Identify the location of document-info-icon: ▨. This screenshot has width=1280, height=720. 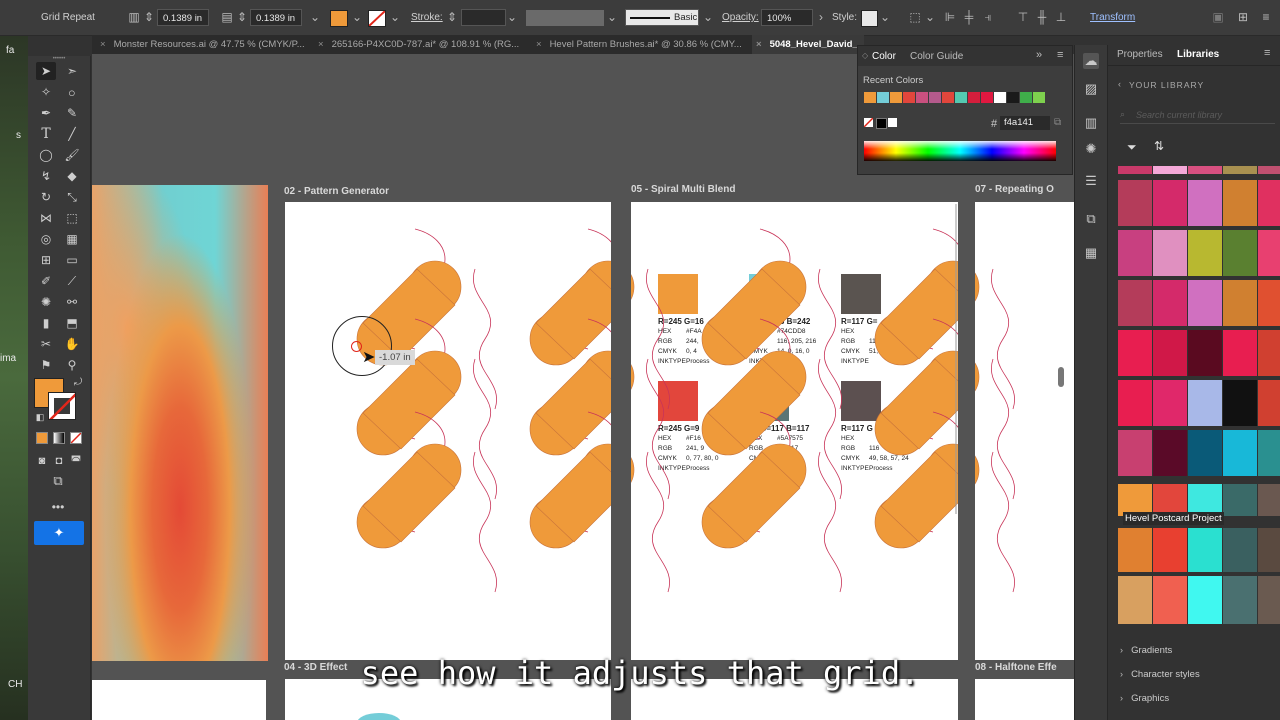
(1091, 89).